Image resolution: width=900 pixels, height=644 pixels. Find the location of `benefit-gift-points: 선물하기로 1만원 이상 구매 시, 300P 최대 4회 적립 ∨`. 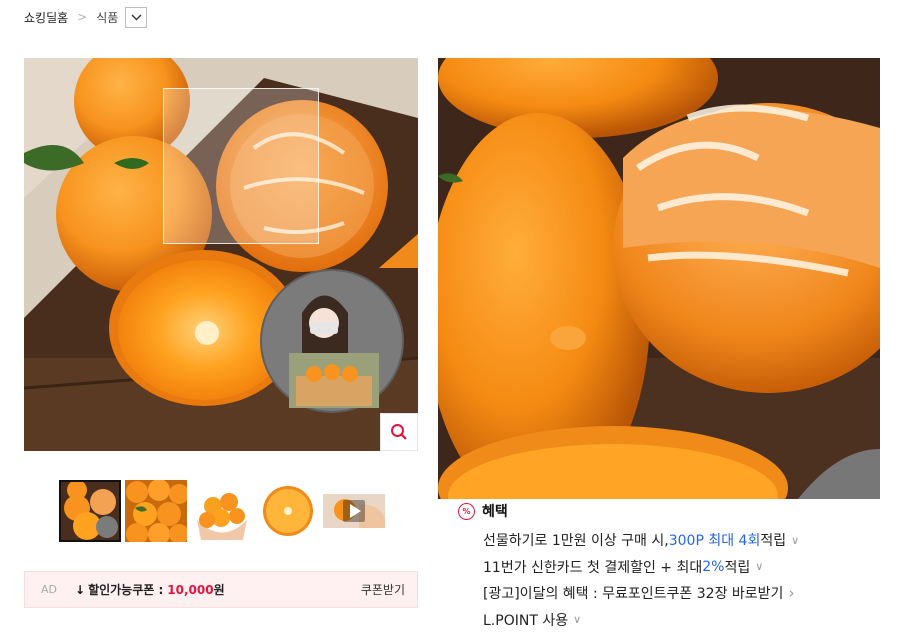

benefit-gift-points: 선물하기로 1만원 이상 구매 시, 300P 최대 4회 적립 ∨ is located at coordinates (641, 540).